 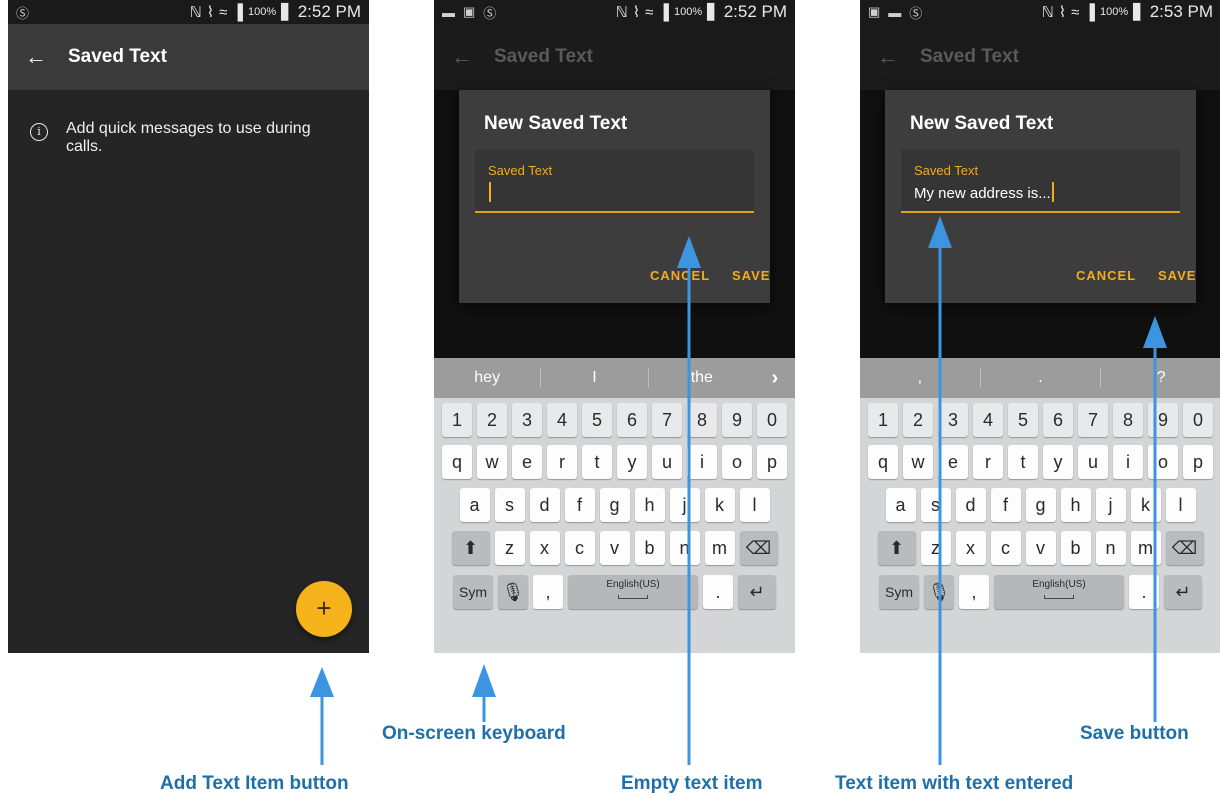 What do you see at coordinates (457, 462) in the screenshot?
I see `key-q: q` at bounding box center [457, 462].